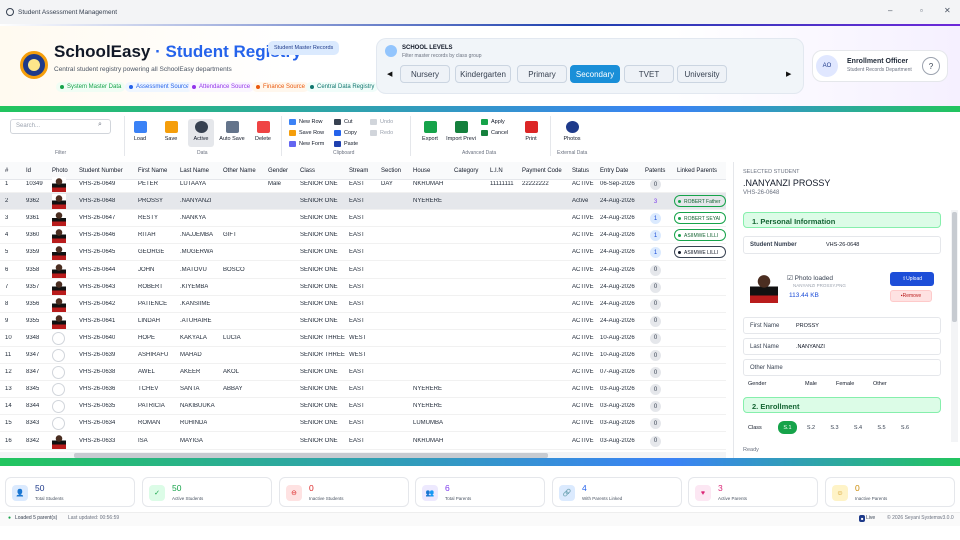  I want to click on column-header: Student Number, so click(101, 171).